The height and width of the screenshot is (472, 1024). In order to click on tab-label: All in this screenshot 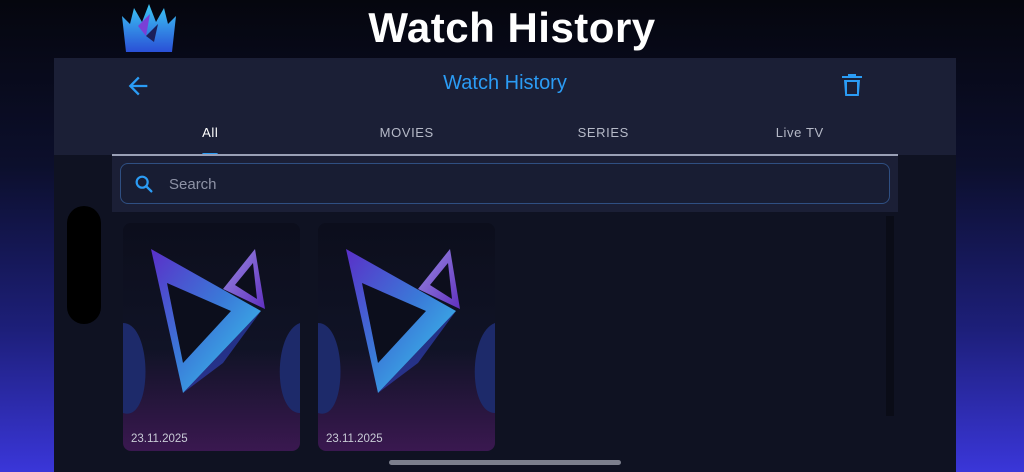, I will do `click(210, 132)`.